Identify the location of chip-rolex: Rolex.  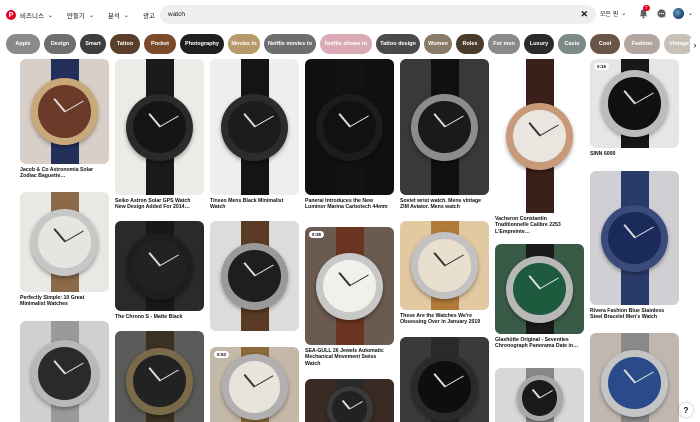
(470, 44).